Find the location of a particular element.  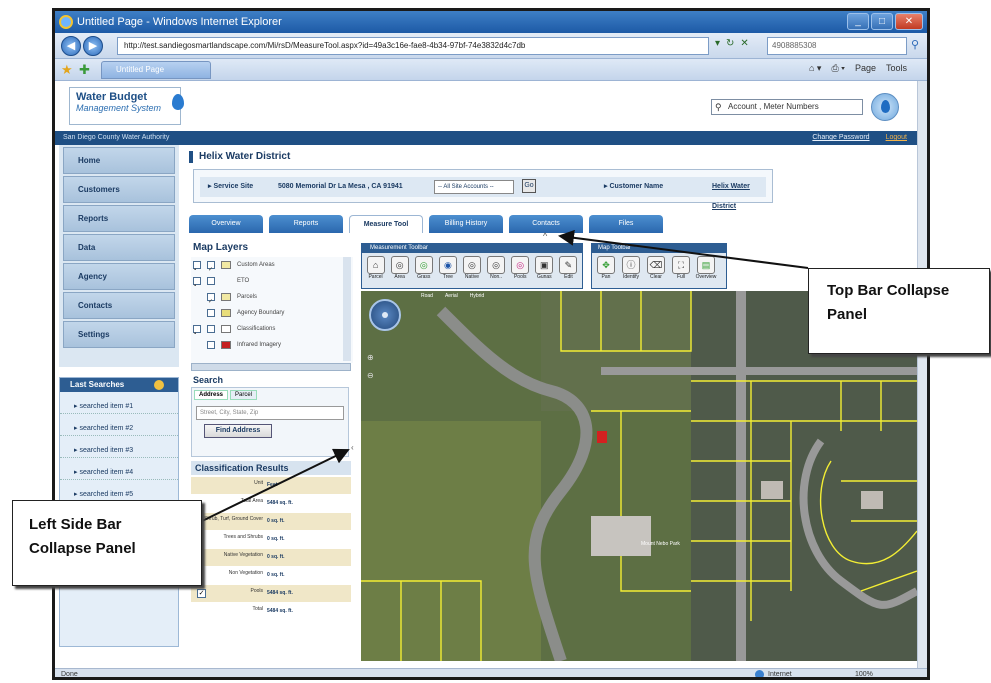

tool-full: ⛶ Full is located at coordinates (681, 268).